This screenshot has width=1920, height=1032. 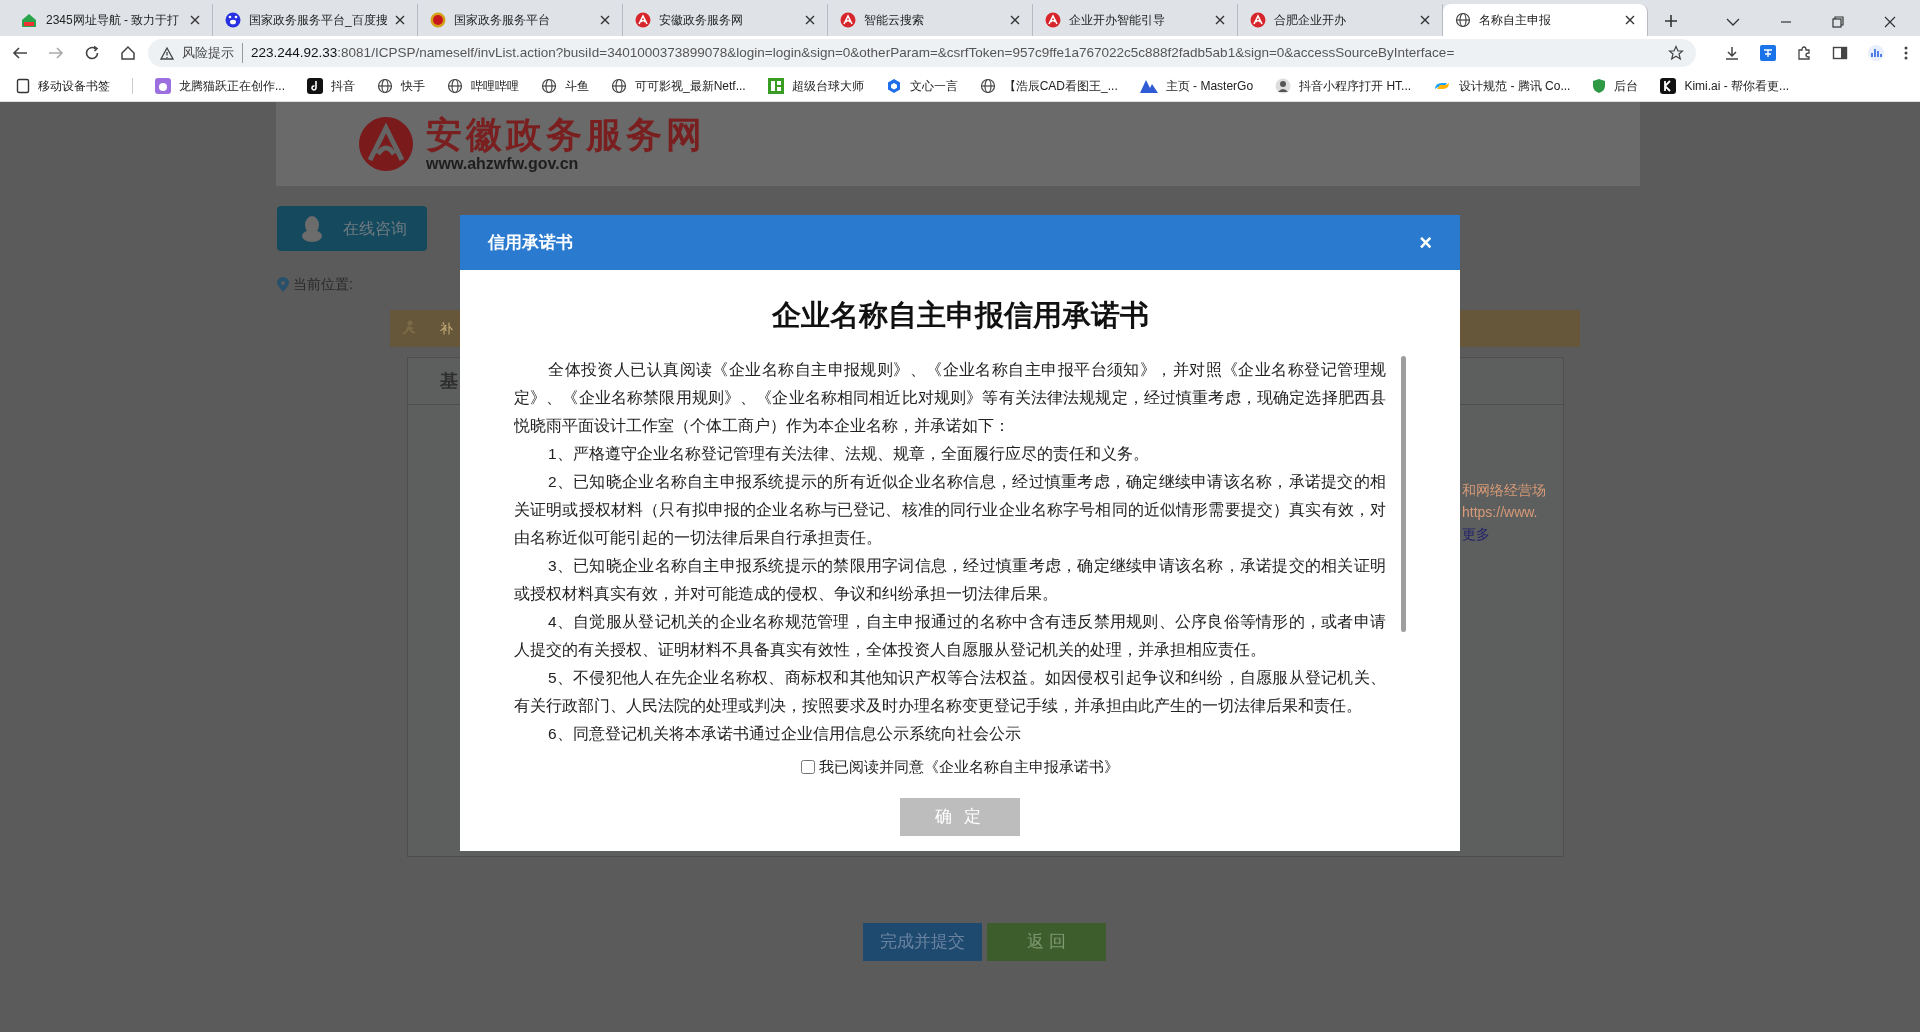 What do you see at coordinates (1838, 22) in the screenshot?
I see `restore-icon` at bounding box center [1838, 22].